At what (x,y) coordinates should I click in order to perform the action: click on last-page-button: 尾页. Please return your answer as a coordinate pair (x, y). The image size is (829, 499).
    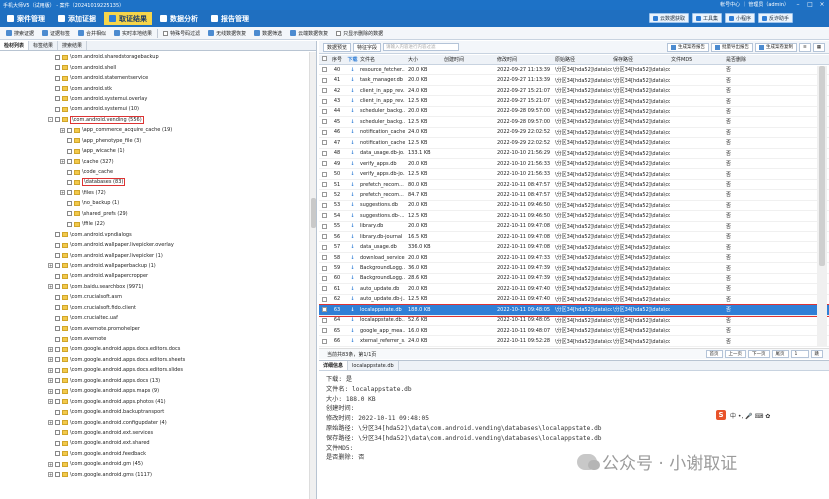
    Looking at the image, I should click on (780, 354).